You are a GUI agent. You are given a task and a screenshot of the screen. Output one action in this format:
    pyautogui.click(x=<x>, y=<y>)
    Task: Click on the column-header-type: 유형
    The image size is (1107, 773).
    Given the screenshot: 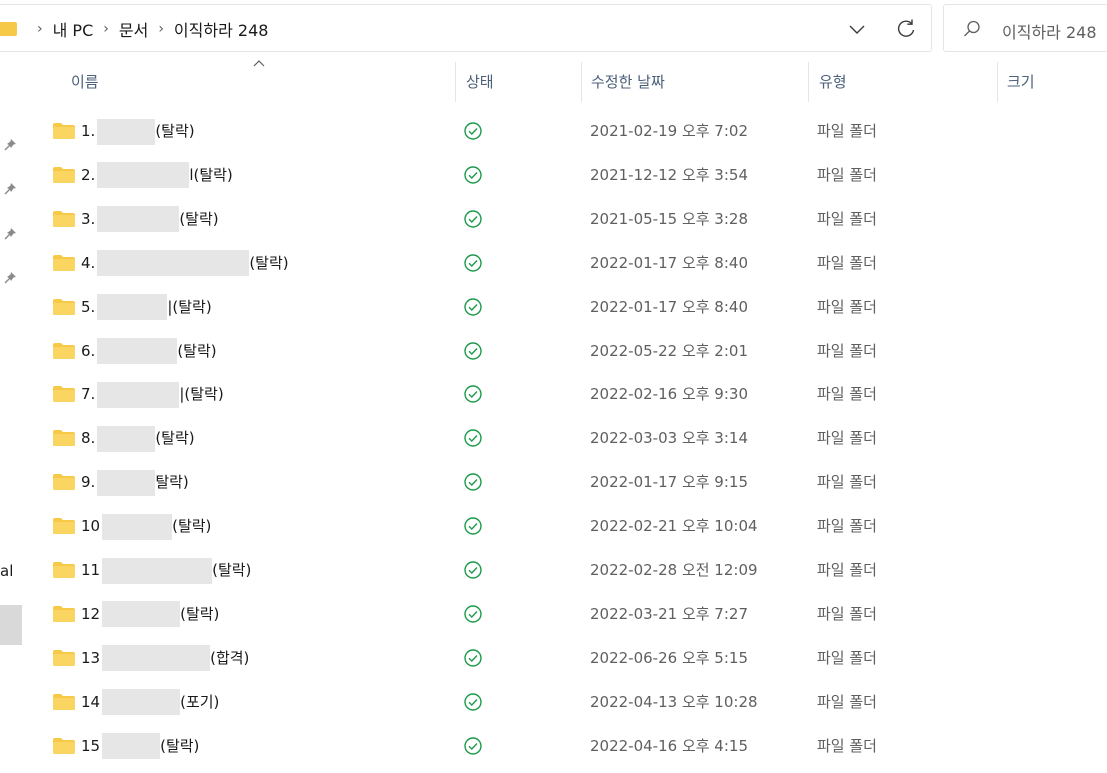 What is the action you would take?
    pyautogui.click(x=833, y=82)
    